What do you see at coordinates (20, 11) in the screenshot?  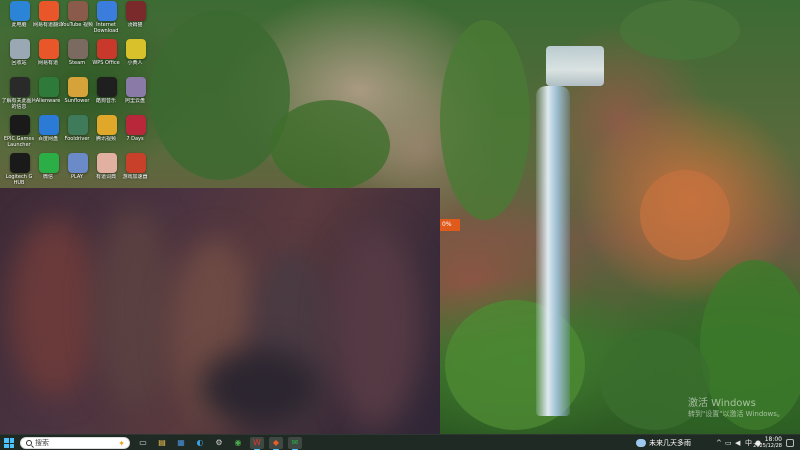 I see `computer-icon` at bounding box center [20, 11].